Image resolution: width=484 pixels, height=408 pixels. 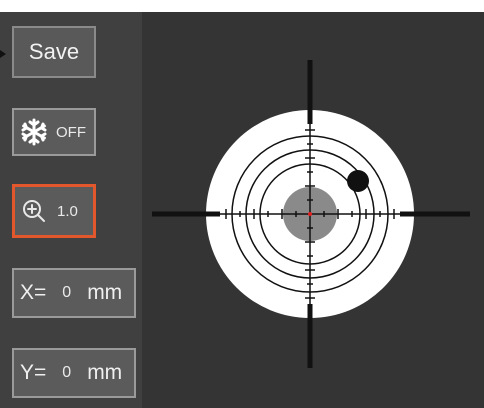 I want to click on pointer-marker, so click(x=3, y=54).